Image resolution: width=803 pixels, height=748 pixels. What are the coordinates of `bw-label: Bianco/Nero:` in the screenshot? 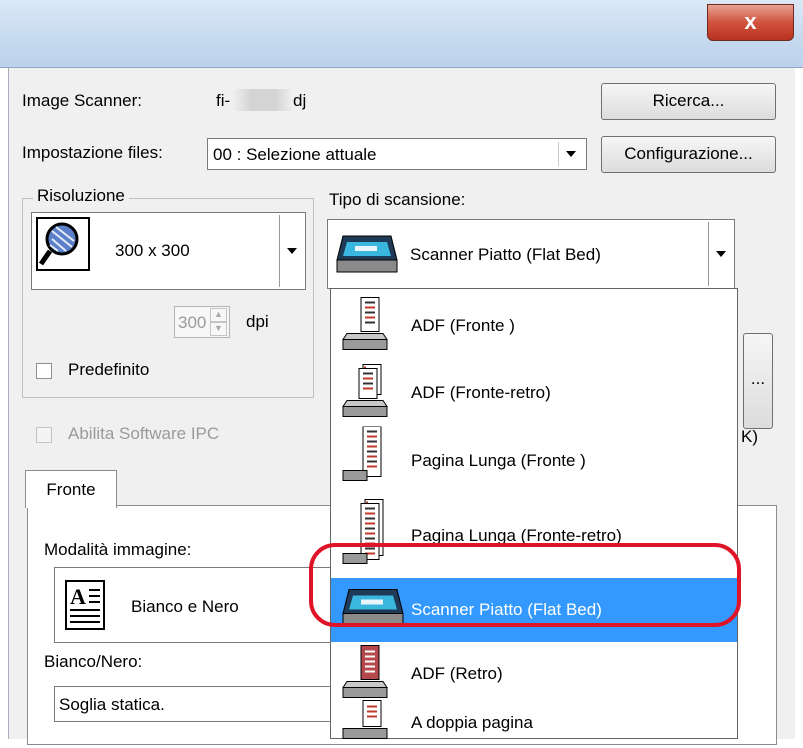 It's located at (93, 661).